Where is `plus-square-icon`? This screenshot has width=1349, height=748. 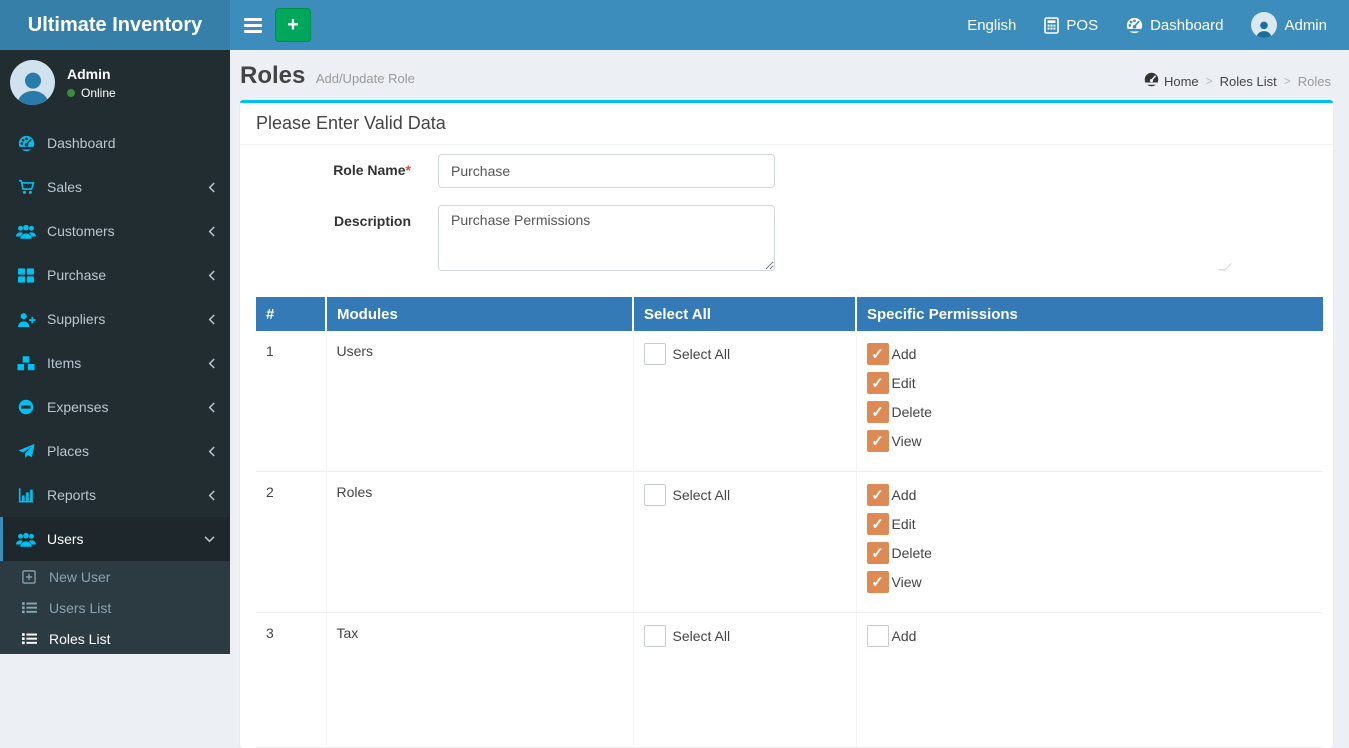
plus-square-icon is located at coordinates (31, 576).